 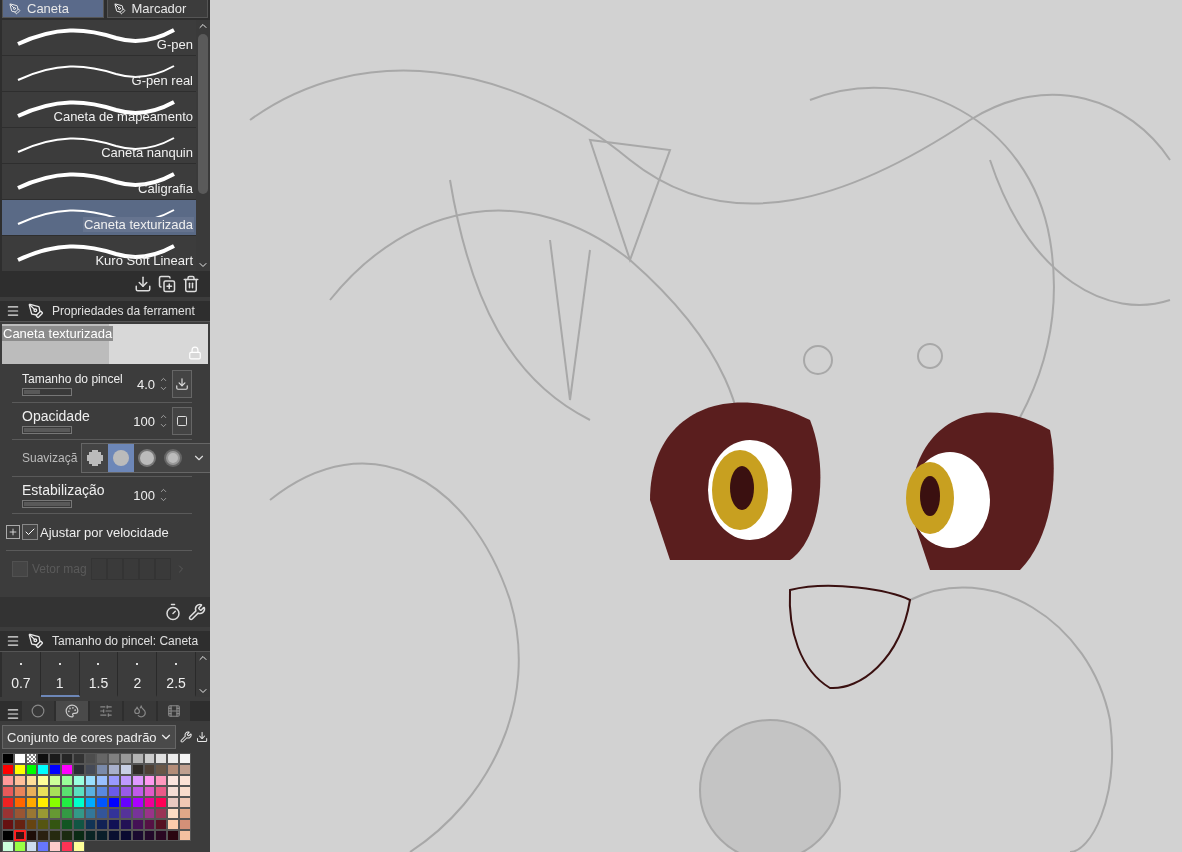 I want to click on brush-item: G-pen, so click(x=99, y=37).